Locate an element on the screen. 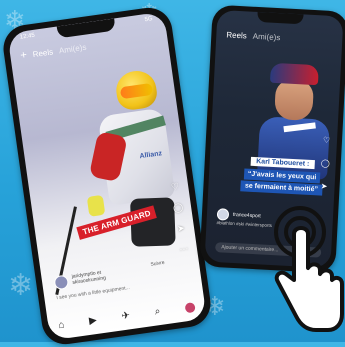 The width and height of the screenshot is (345, 347). profile-avatar is located at coordinates (190, 307).